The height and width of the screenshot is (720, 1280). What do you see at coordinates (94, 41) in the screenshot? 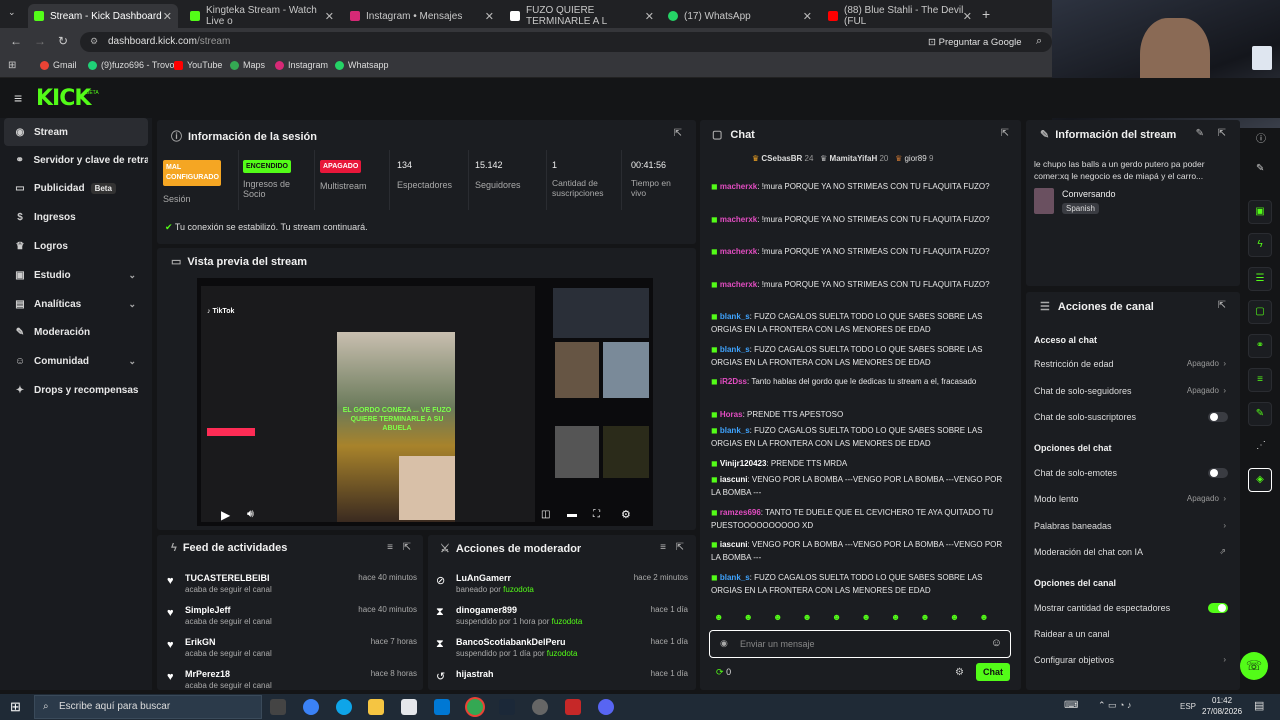
I see `site-info-icon: ⚙` at bounding box center [94, 41].